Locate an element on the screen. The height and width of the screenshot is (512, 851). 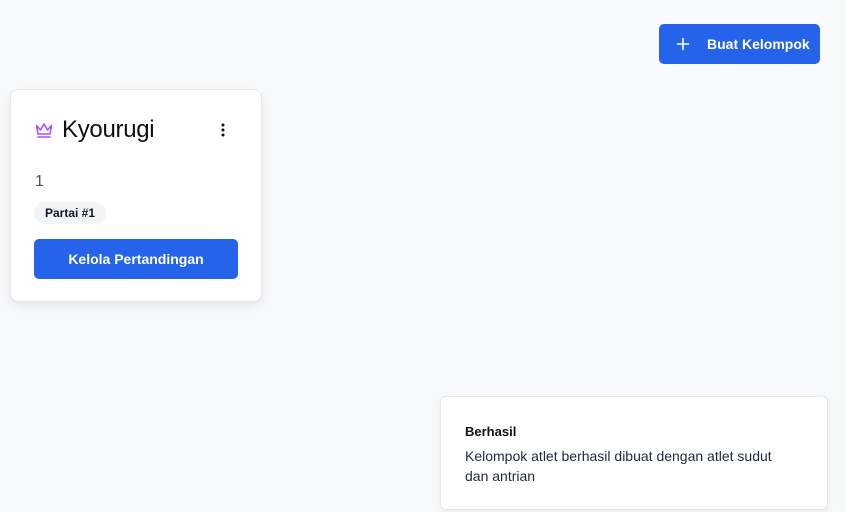
scrollbar-track is located at coordinates (848, 256).